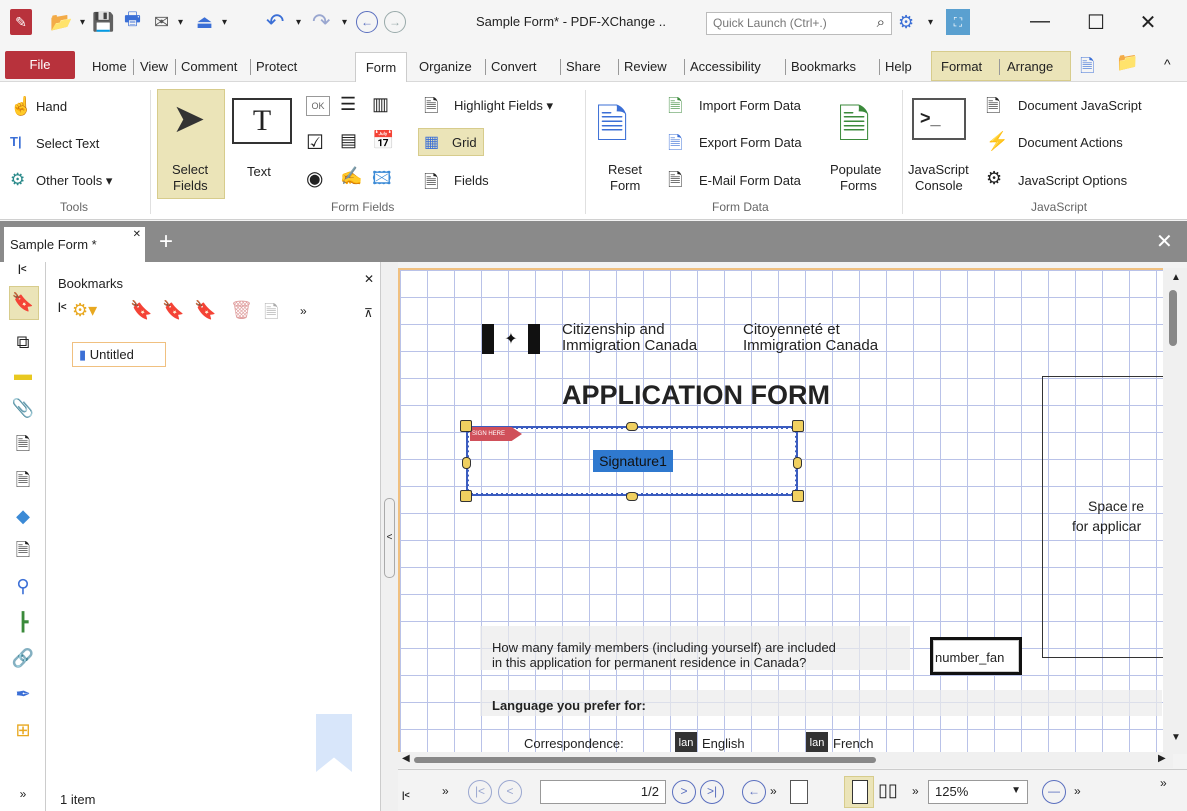  Describe the element at coordinates (351, 176) in the screenshot. I see `signature-field-icon: ✍` at that location.